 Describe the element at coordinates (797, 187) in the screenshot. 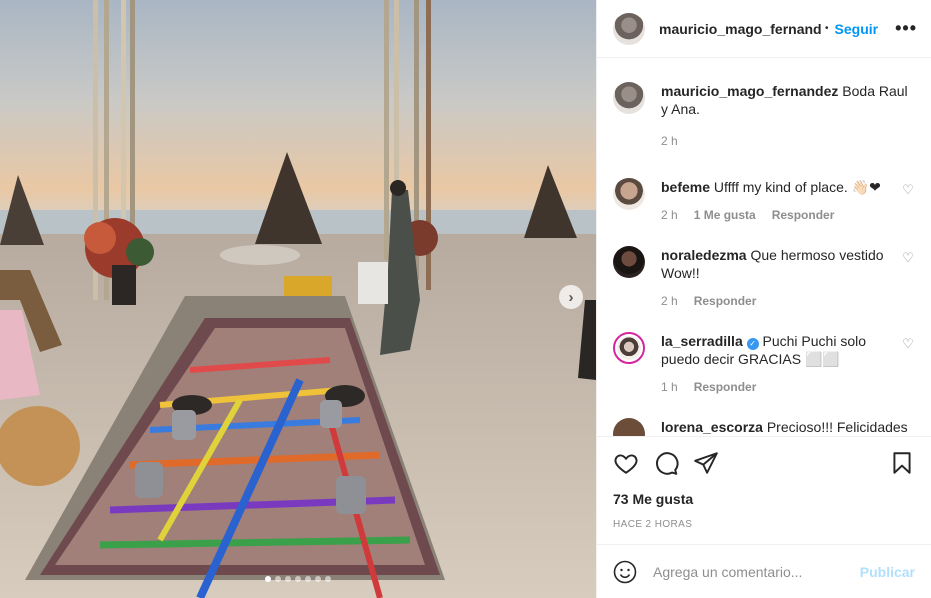

I see `comment-text: Uffff my kind of place. 👋🏻❤` at that location.